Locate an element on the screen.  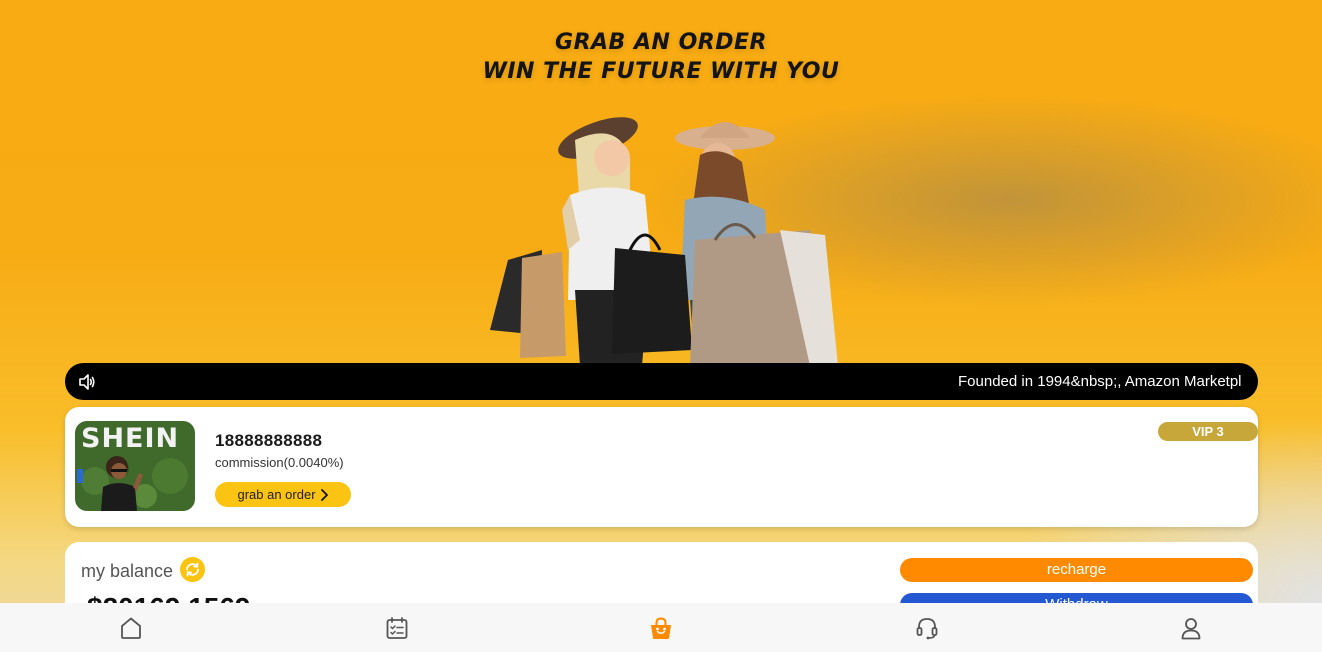
vip-badge: VIP 3 is located at coordinates (1208, 431).